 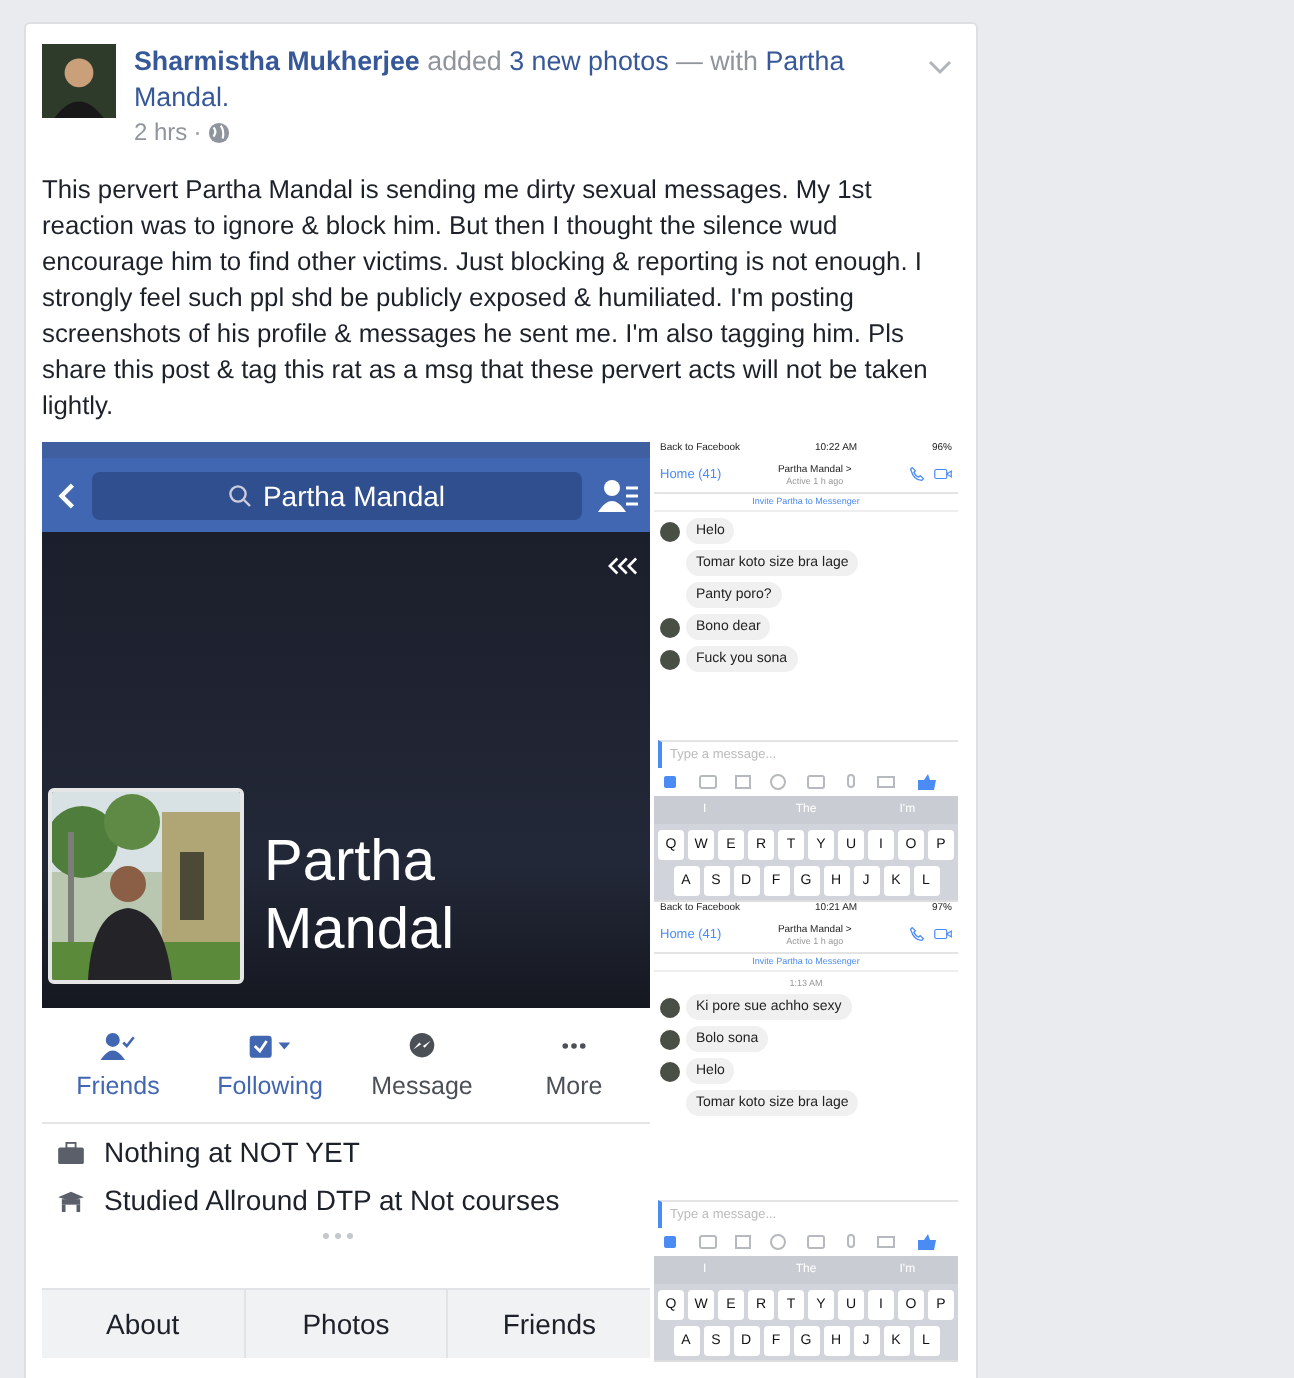 I want to click on more-dots-icon, so click(x=338, y=1236).